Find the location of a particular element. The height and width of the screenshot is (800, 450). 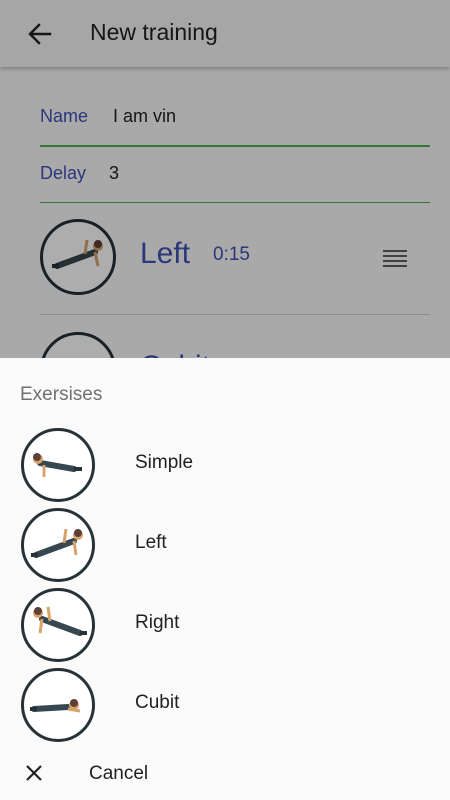

sheet-item-label: Simple is located at coordinates (164, 462).